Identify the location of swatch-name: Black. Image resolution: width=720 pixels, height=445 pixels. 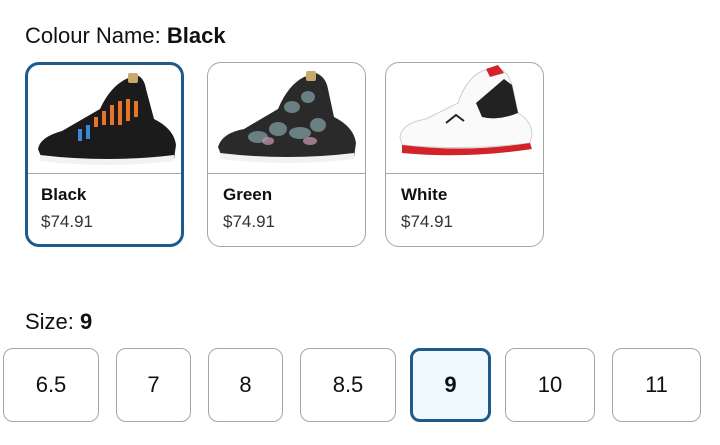
(64, 194).